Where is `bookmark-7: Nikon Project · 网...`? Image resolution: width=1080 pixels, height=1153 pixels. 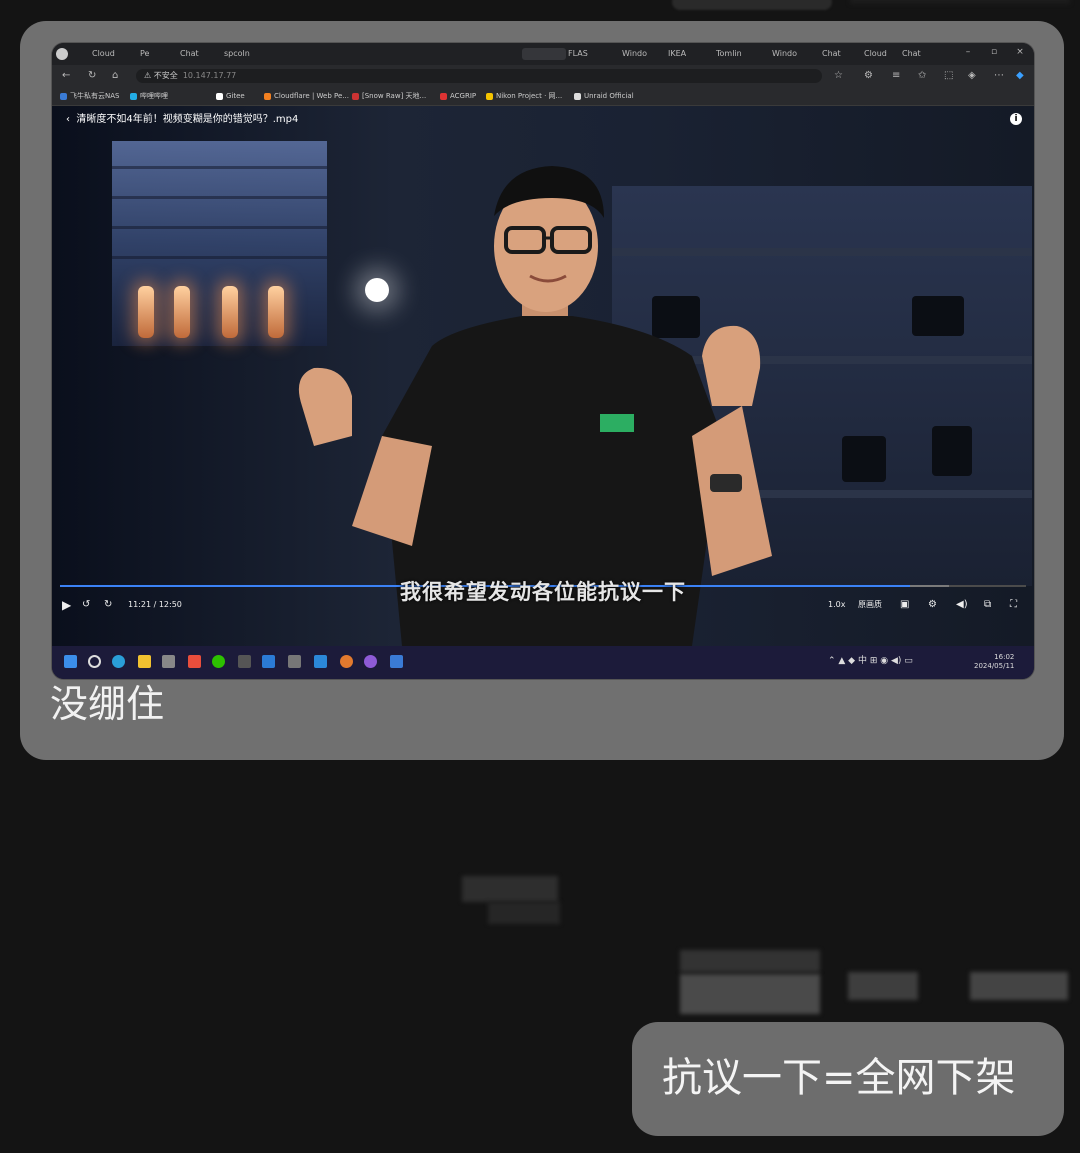
bookmark-7: Nikon Project · 网... is located at coordinates (524, 96).